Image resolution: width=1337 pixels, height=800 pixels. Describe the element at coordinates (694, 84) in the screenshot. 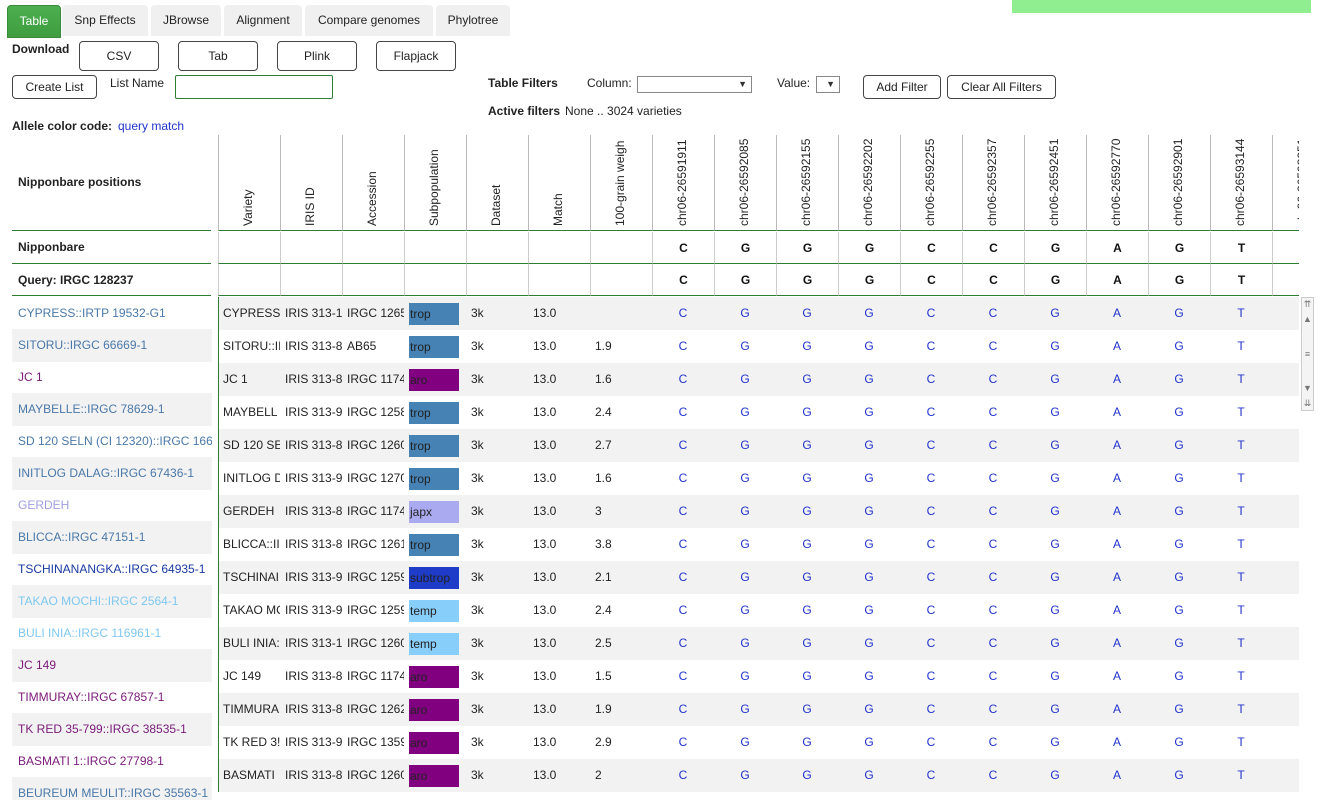

I see `column-select: ▼` at that location.